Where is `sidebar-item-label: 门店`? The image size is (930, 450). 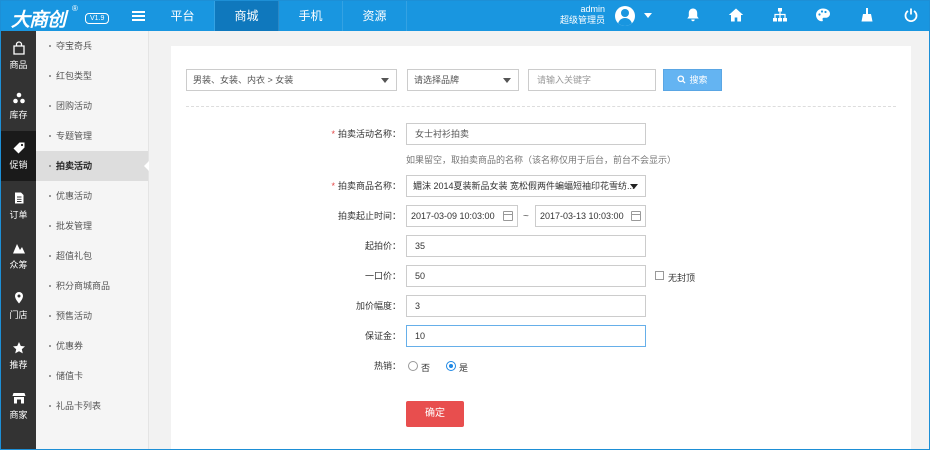 sidebar-item-label: 门店 is located at coordinates (18, 315).